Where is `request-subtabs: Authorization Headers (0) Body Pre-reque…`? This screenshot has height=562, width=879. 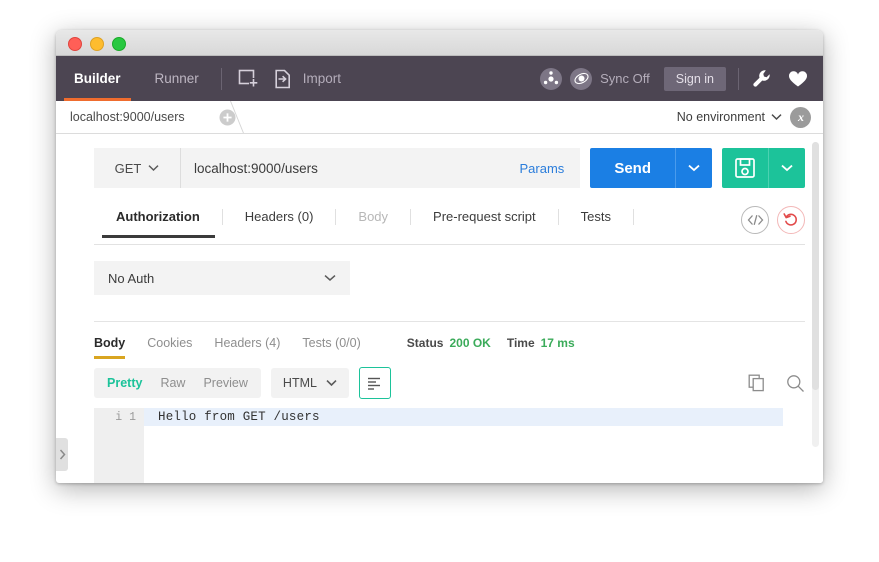
request-subtabs: Authorization Headers (0) Body Pre-reque… is located at coordinates (449, 224).